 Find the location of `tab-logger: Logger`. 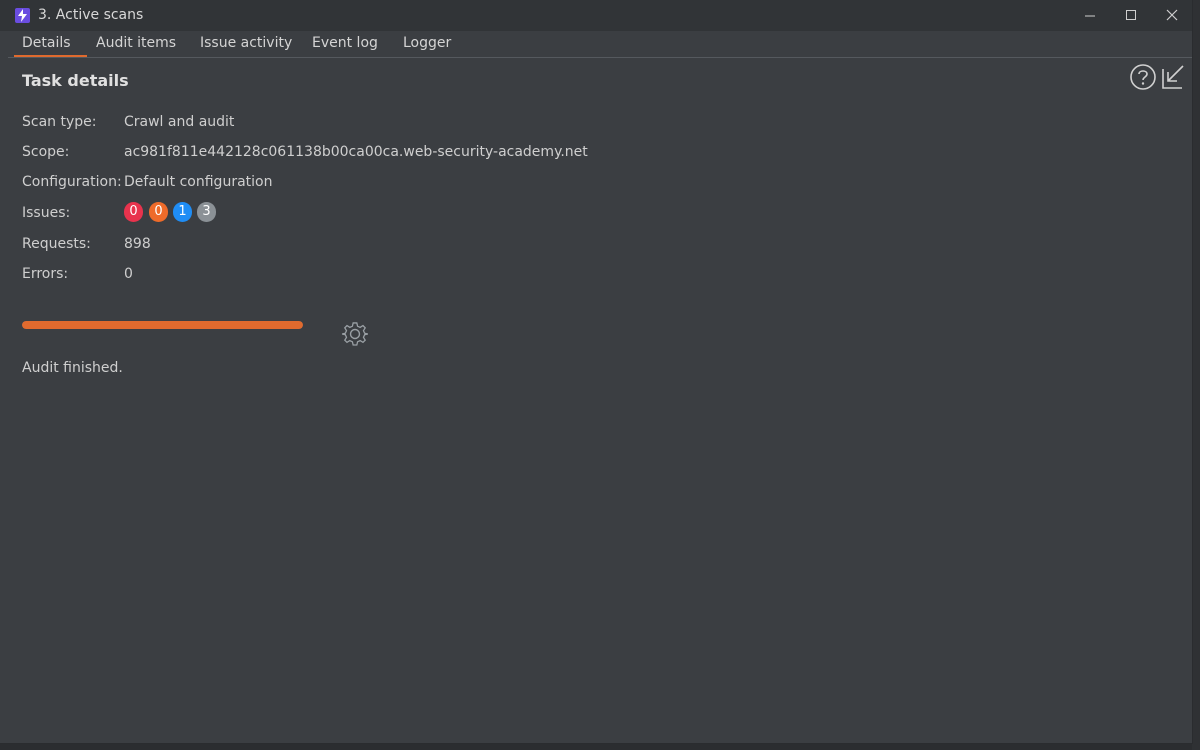

tab-logger: Logger is located at coordinates (427, 46).